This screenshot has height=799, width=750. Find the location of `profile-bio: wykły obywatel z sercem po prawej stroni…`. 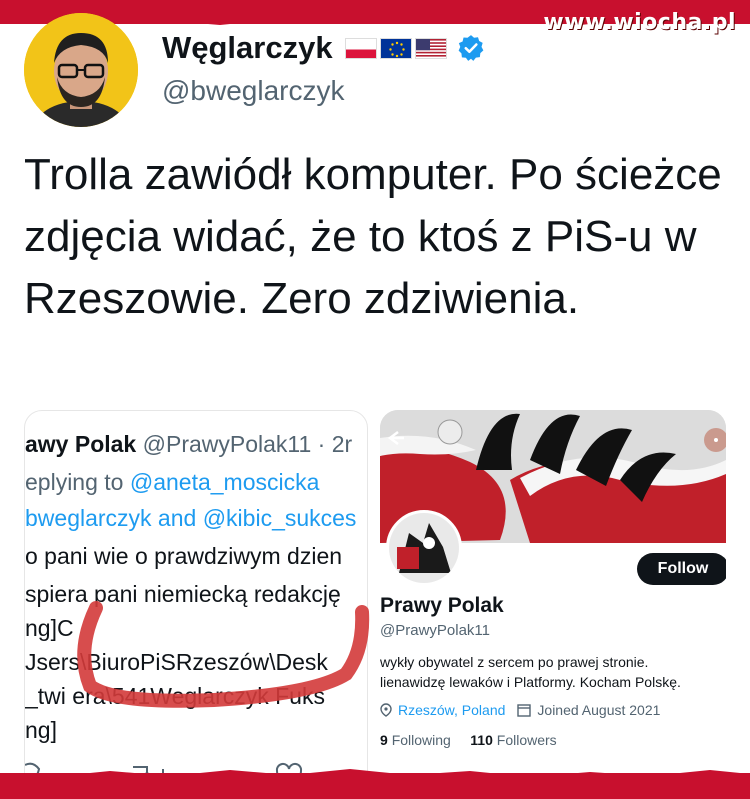

profile-bio: wykły obywatel z sercem po prawej stroni… is located at coordinates (550, 672).